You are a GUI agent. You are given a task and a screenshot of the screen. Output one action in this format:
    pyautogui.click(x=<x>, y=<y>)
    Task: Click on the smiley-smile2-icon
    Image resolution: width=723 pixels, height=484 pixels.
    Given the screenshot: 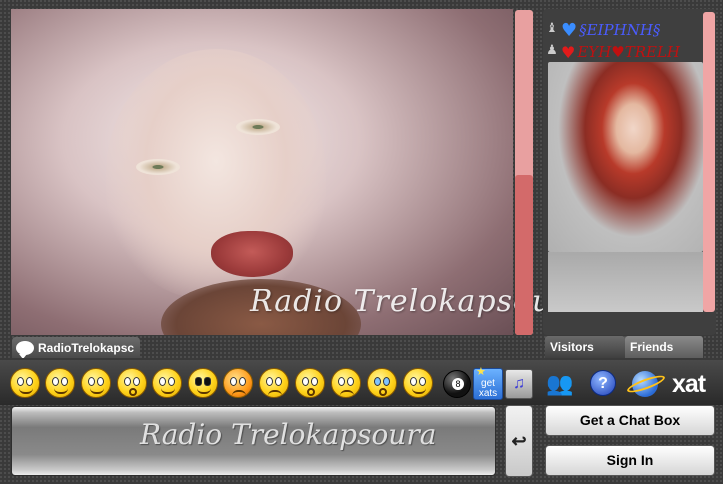 What is the action you would take?
    pyautogui.click(x=167, y=383)
    